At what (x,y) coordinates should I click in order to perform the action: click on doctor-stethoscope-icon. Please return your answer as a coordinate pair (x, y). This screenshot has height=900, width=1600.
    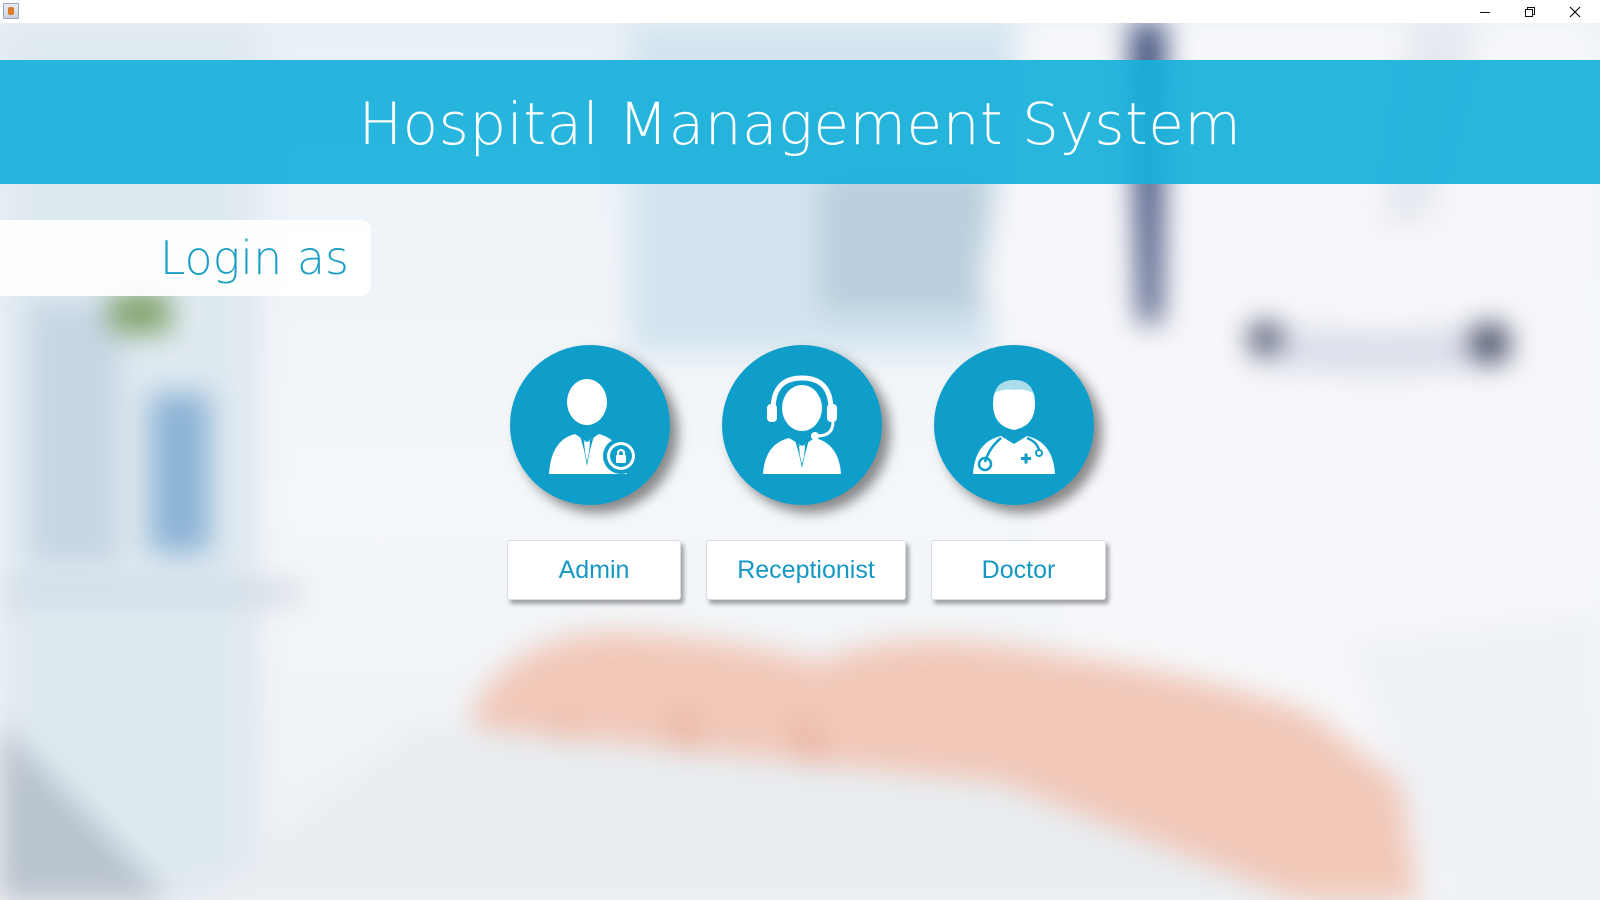
    Looking at the image, I should click on (1014, 426).